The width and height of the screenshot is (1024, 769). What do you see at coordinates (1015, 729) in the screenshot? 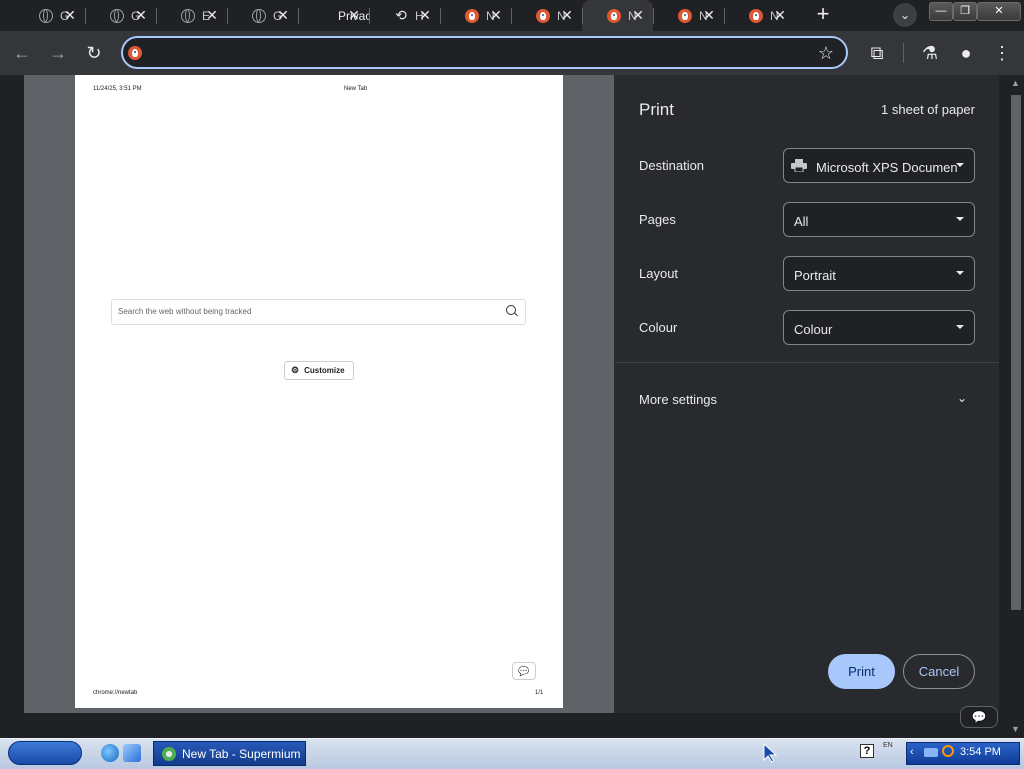
I see `scroll-down-arrow-icon: ▼` at bounding box center [1015, 729].